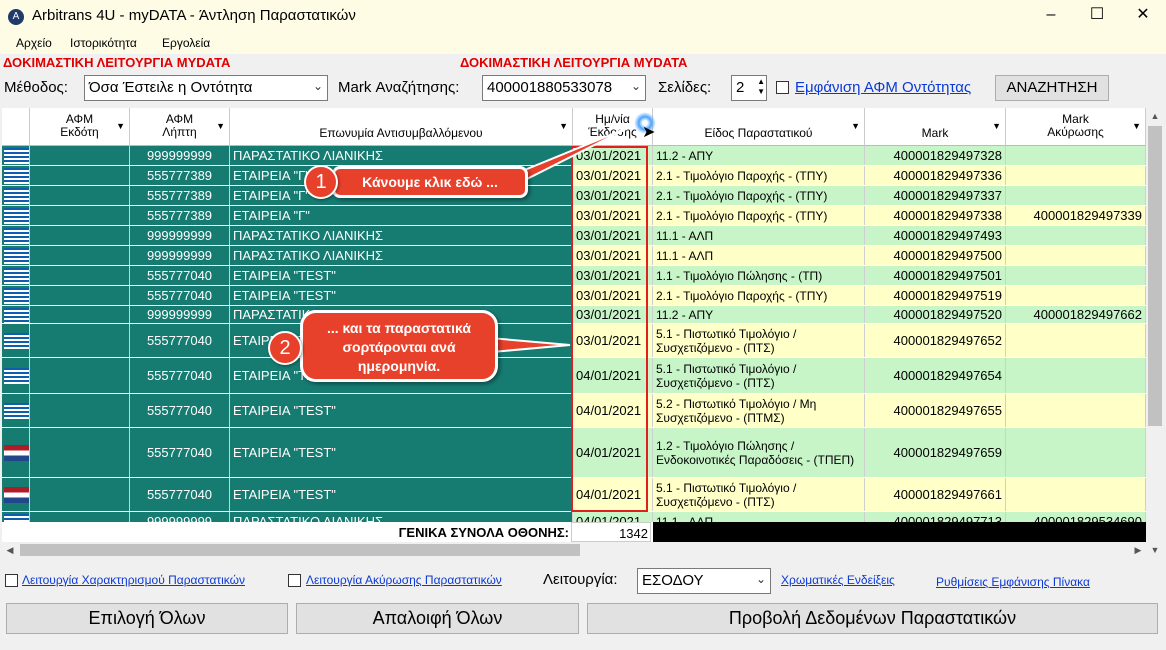 Image resolution: width=1166 pixels, height=650 pixels. What do you see at coordinates (759, 314) in the screenshot?
I see `document-type-cell: 11.2 - ΑΠΥ` at bounding box center [759, 314].